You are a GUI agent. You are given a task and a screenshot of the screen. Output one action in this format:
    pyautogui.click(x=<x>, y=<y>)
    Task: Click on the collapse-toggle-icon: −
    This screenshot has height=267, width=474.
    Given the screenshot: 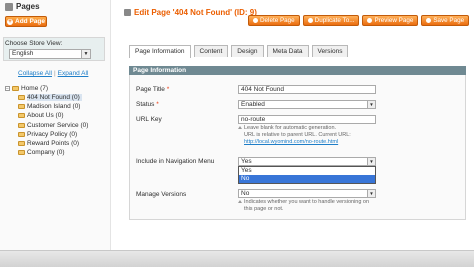 What is the action you would take?
    pyautogui.click(x=7, y=88)
    